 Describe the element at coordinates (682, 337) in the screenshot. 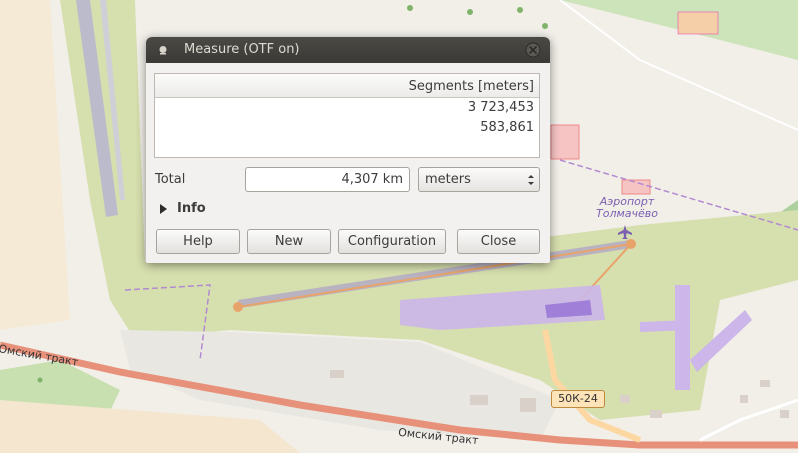

I see `apron-east` at that location.